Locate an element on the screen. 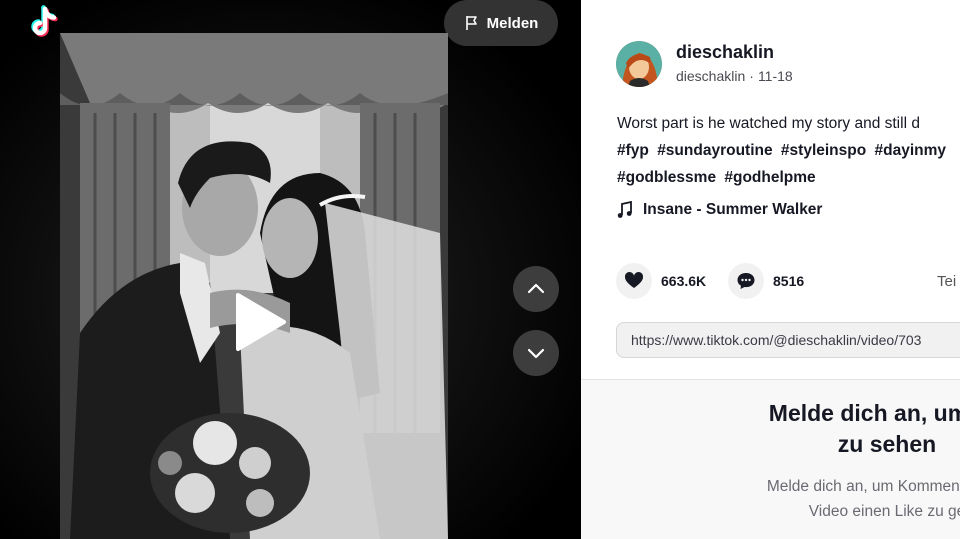 The image size is (960, 539). like-stat: 663.6K is located at coordinates (661, 281).